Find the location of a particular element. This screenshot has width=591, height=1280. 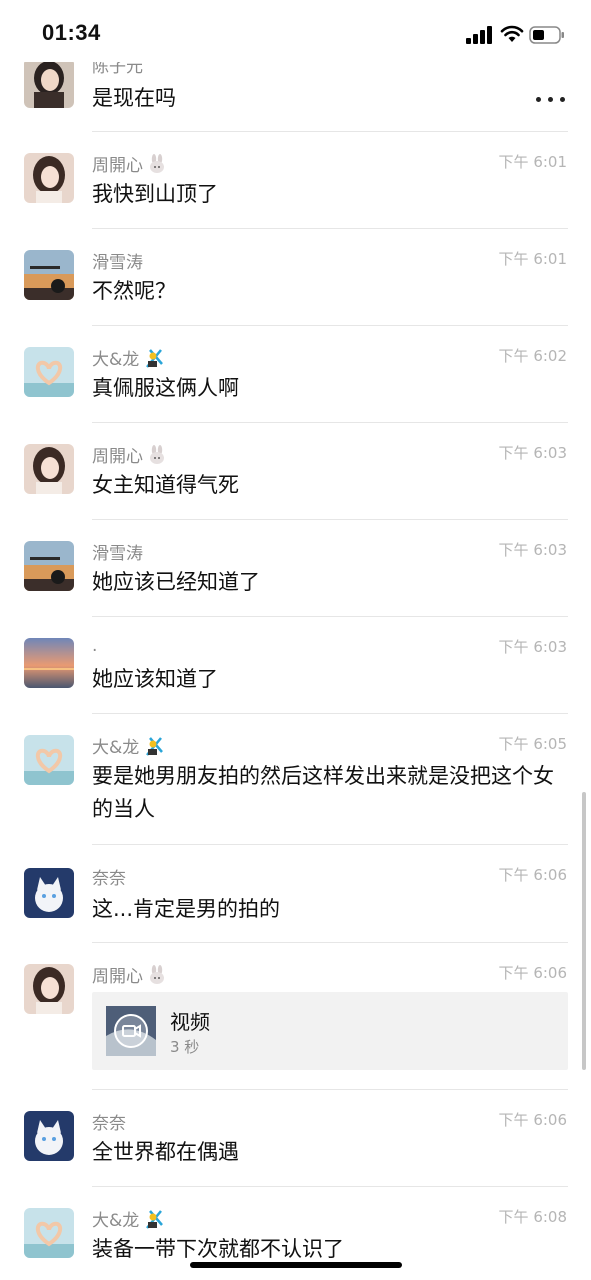

video-message-card: 视频 3 秒 is located at coordinates (330, 1031).